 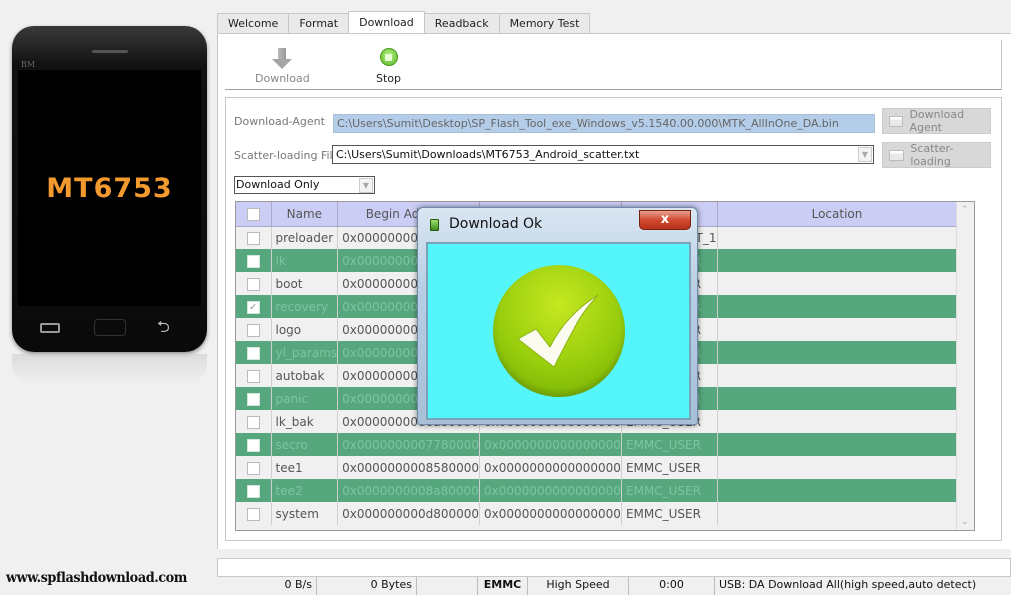 I want to click on success-badge, so click(x=558, y=331).